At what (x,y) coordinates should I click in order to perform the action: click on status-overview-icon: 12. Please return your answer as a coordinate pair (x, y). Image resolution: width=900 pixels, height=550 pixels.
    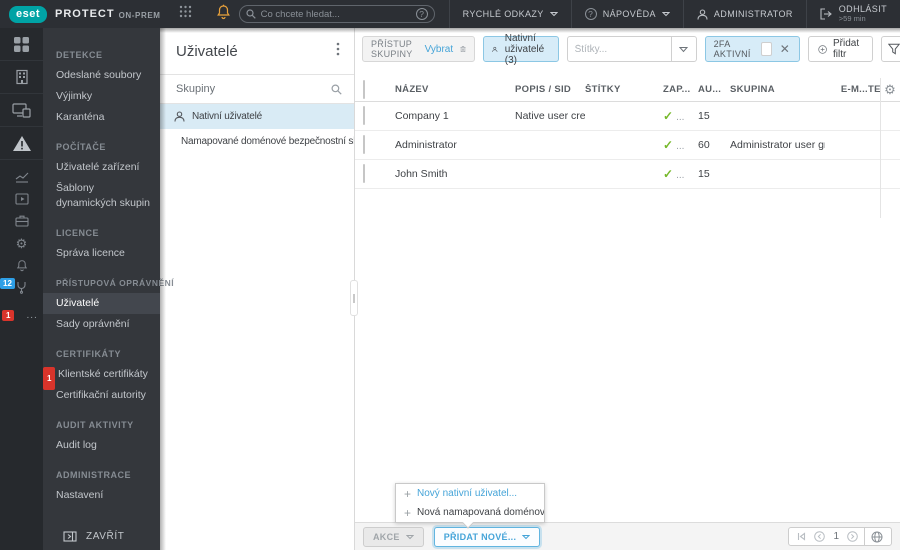
    Looking at the image, I should click on (21, 287).